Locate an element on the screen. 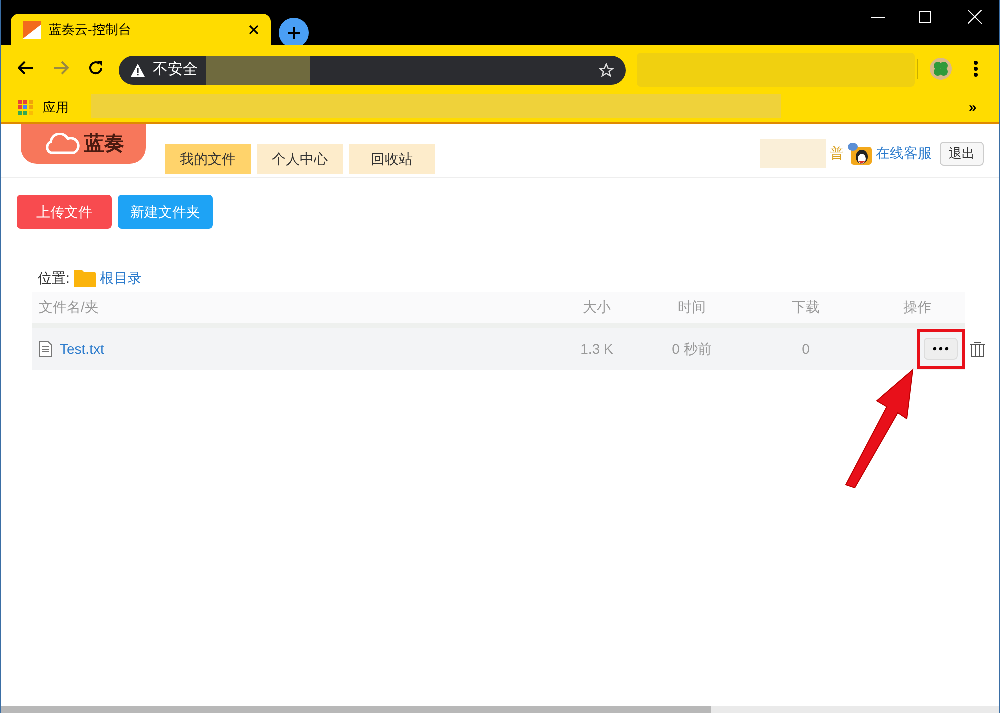 The height and width of the screenshot is (713, 1000). minimize-icon is located at coordinates (878, 18).